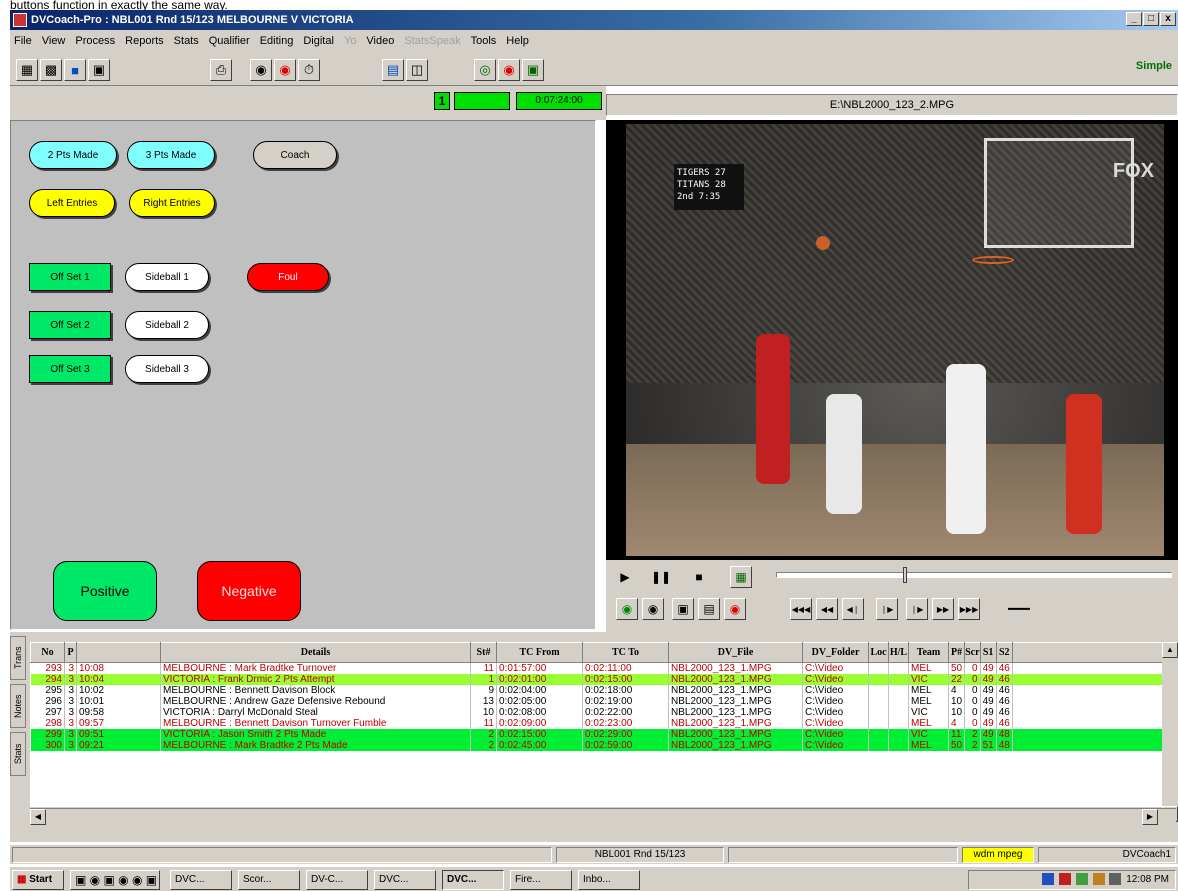  Describe the element at coordinates (18, 706) in the screenshot. I see `tab-notes: Notes` at that location.